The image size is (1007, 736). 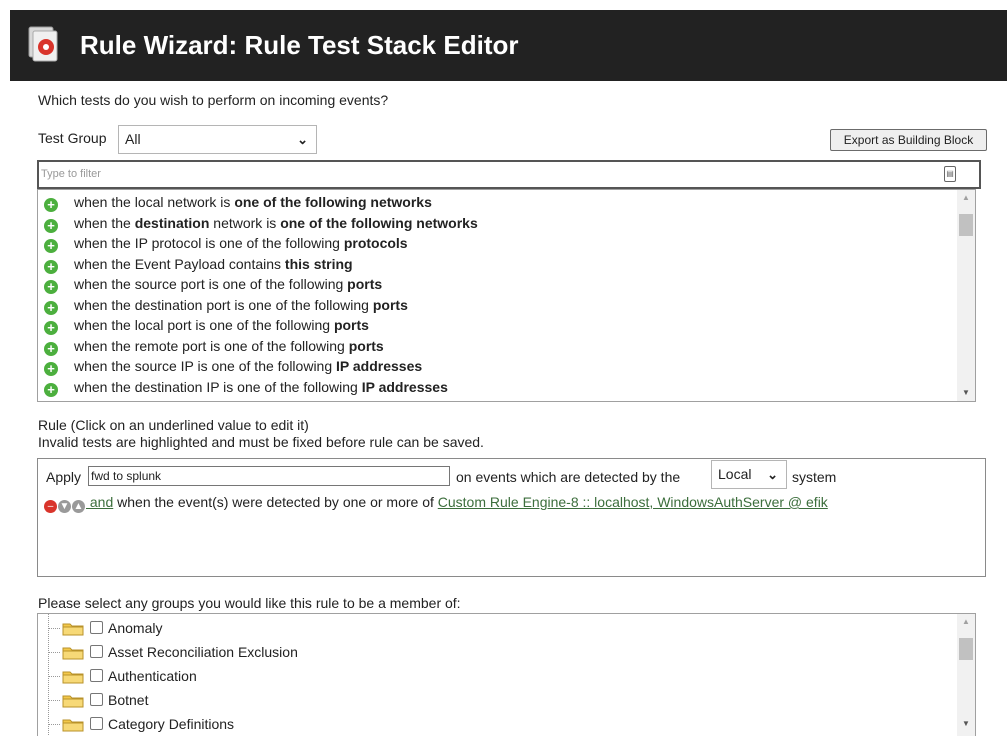 What do you see at coordinates (152, 676) in the screenshot?
I see `group-label: Authentication` at bounding box center [152, 676].